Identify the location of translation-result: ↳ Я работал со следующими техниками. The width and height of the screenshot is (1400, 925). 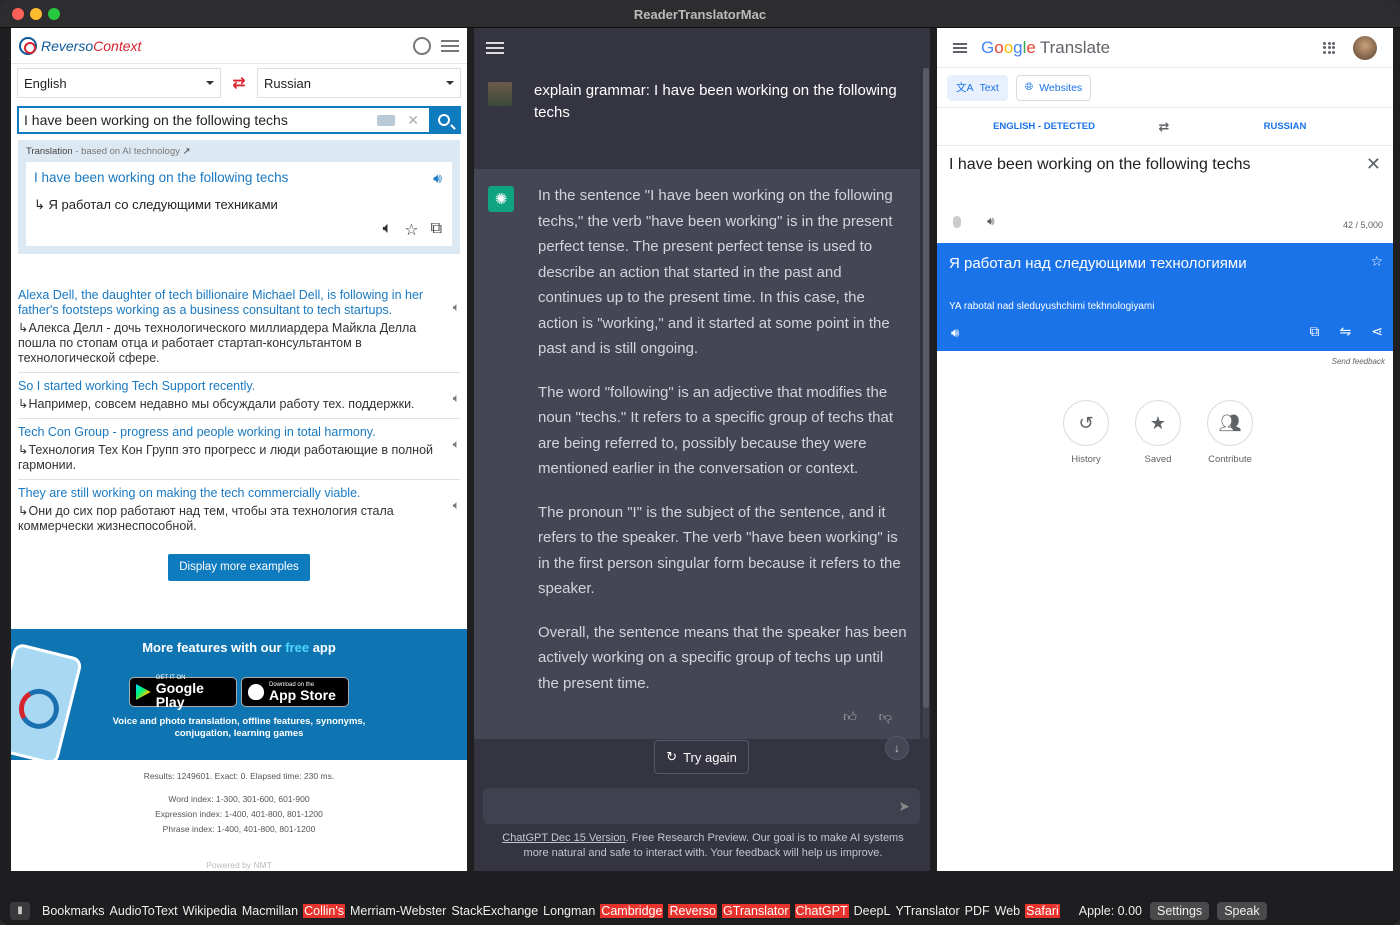
(156, 204).